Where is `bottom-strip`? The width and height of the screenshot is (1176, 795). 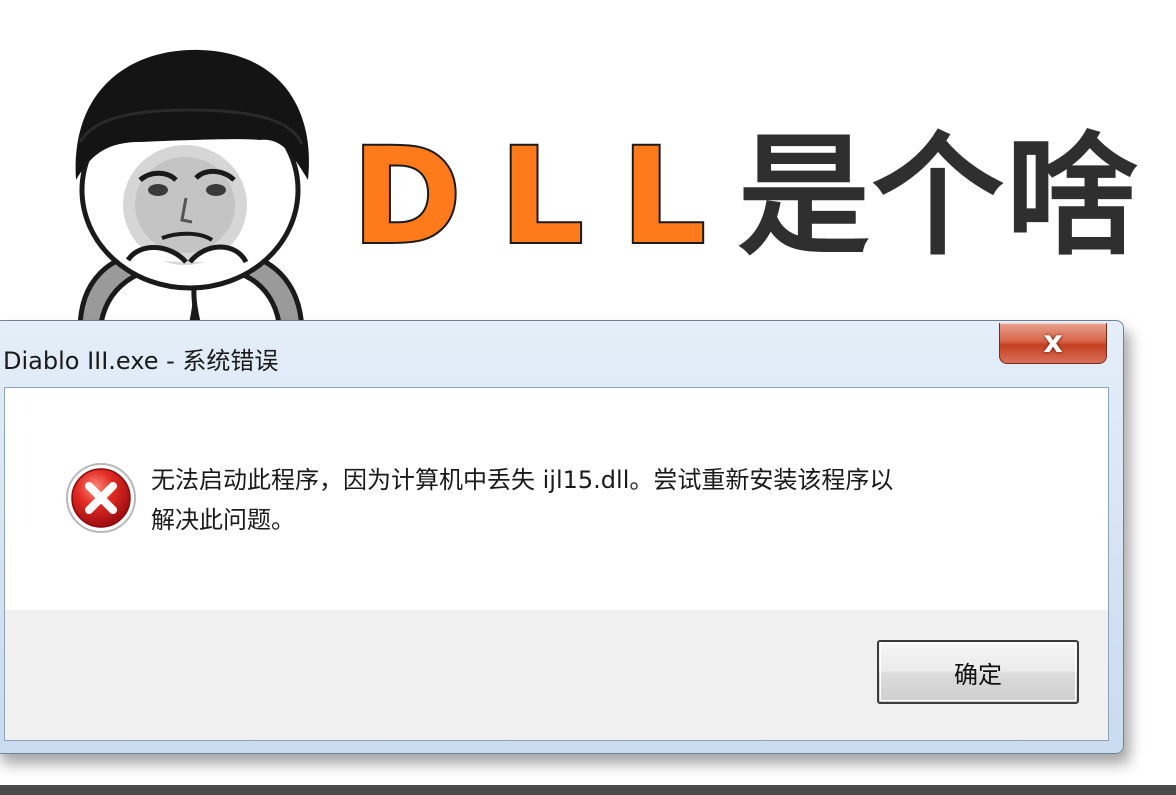
bottom-strip is located at coordinates (588, 790).